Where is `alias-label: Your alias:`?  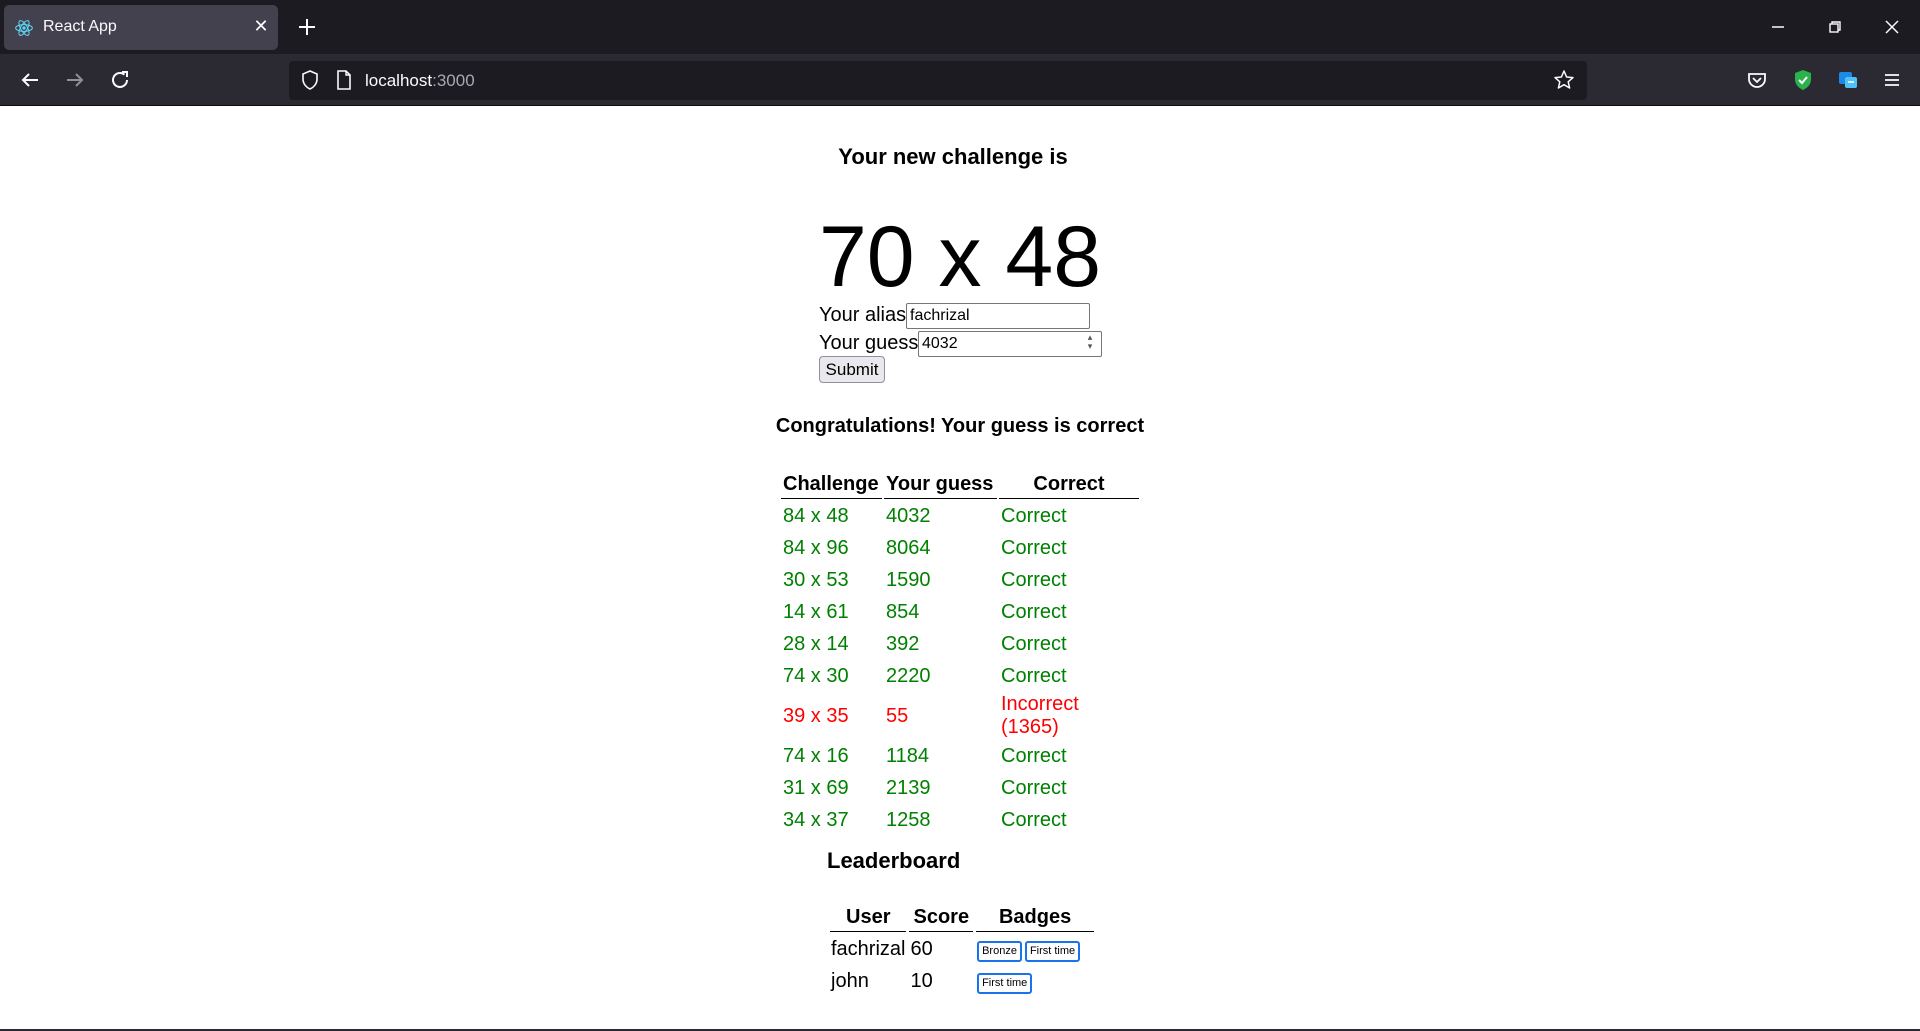
alias-label: Your alias: is located at coordinates (865, 315).